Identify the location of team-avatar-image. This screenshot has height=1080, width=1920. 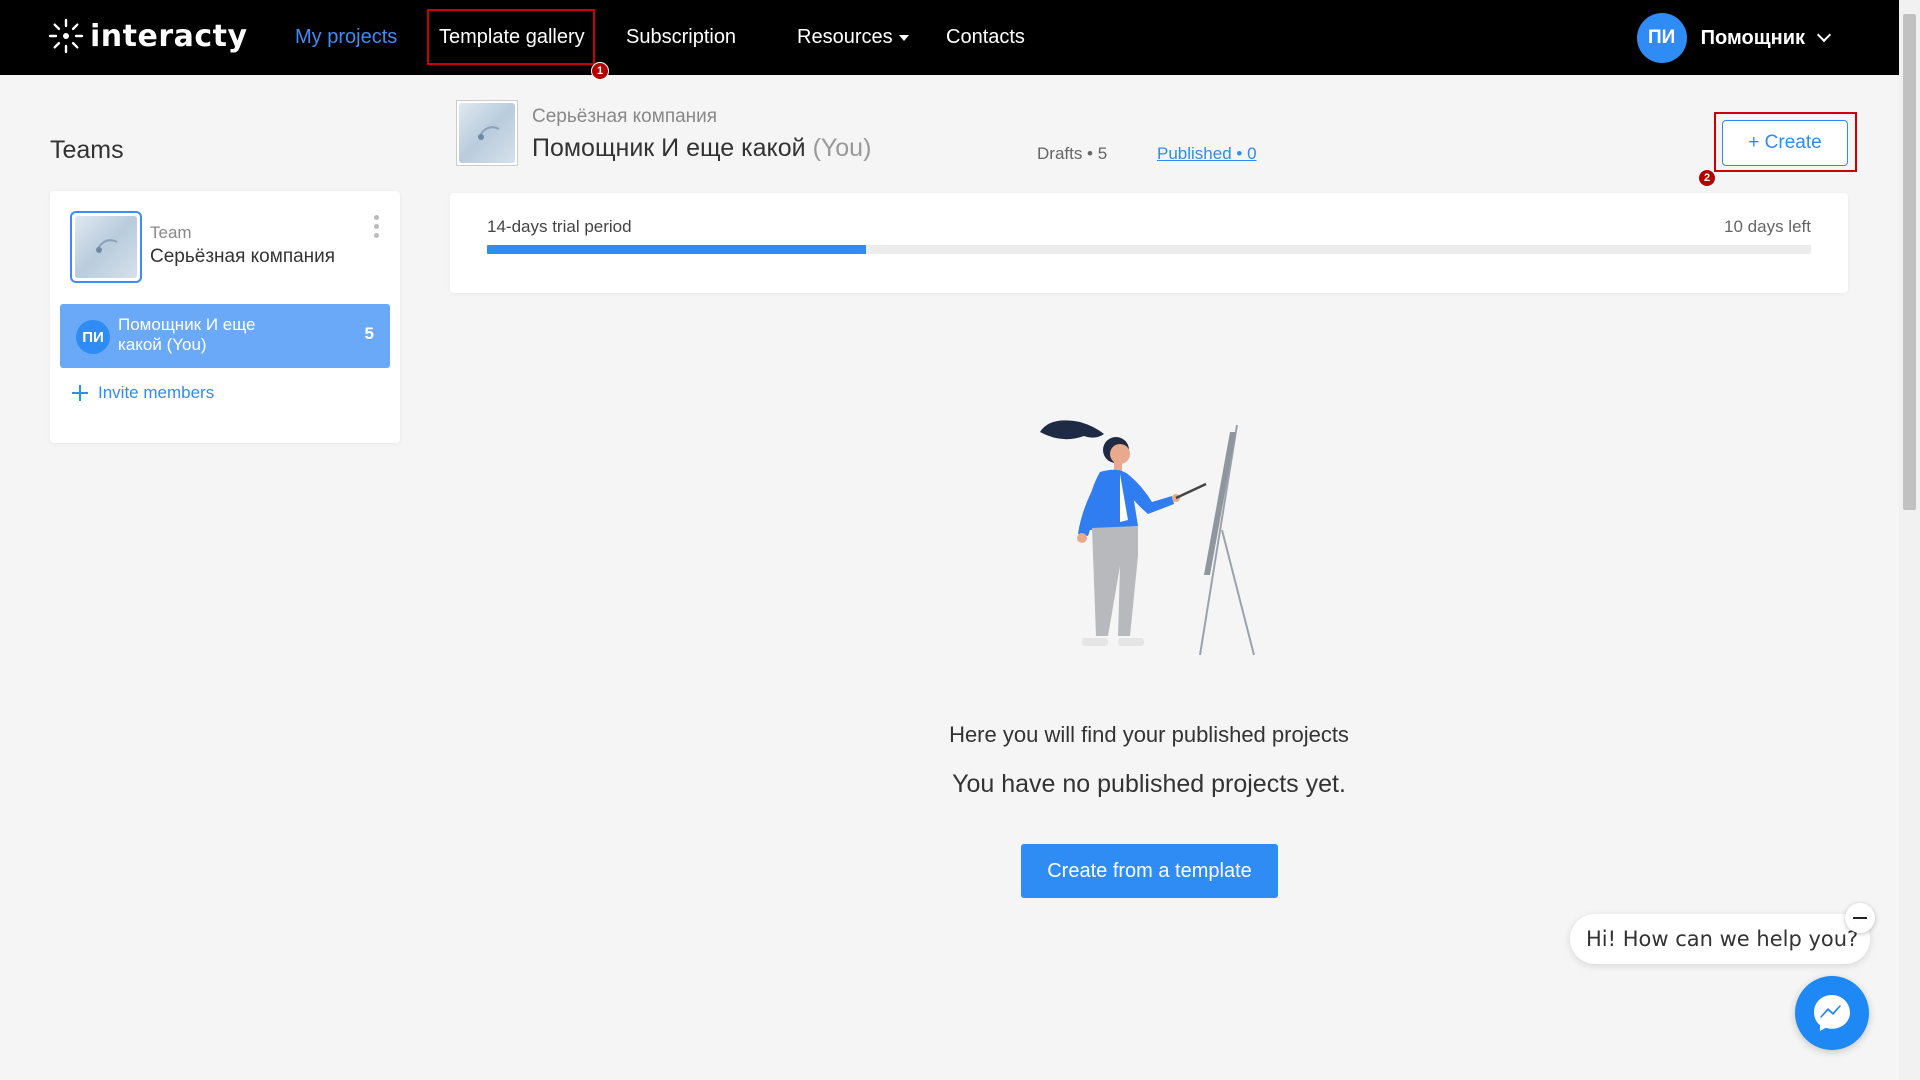
(106, 247).